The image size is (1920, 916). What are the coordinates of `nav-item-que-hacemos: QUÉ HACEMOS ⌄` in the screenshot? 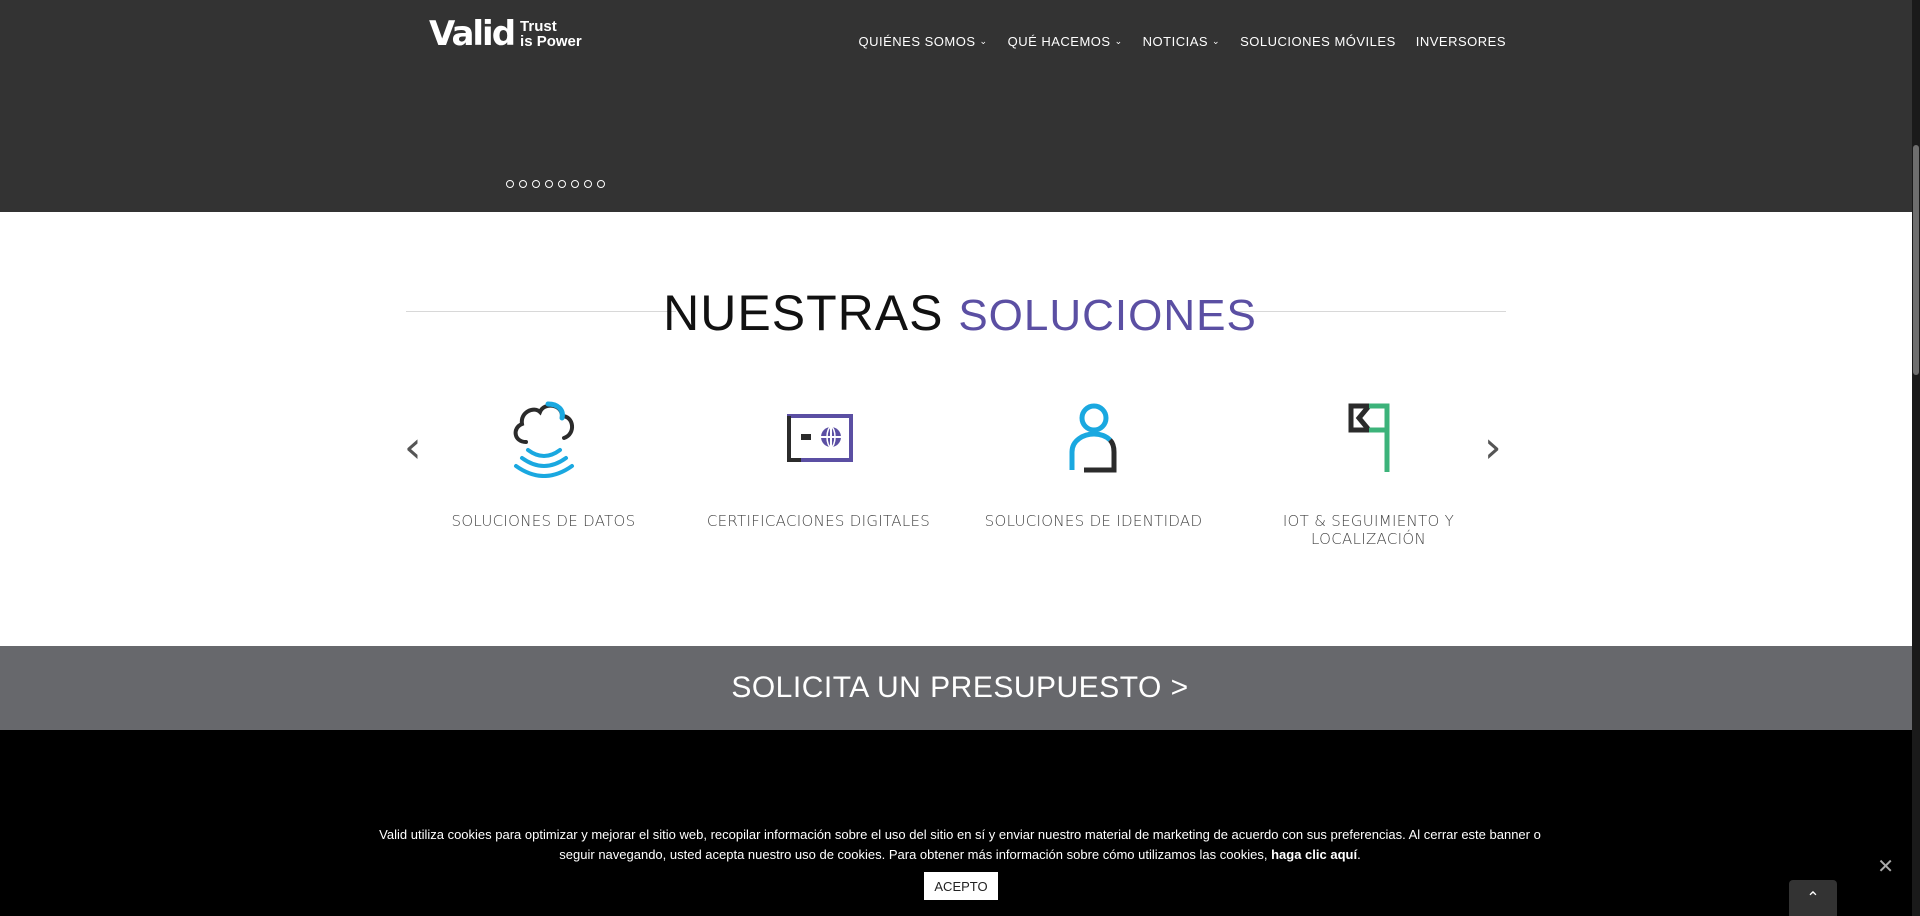 It's located at (1065, 41).